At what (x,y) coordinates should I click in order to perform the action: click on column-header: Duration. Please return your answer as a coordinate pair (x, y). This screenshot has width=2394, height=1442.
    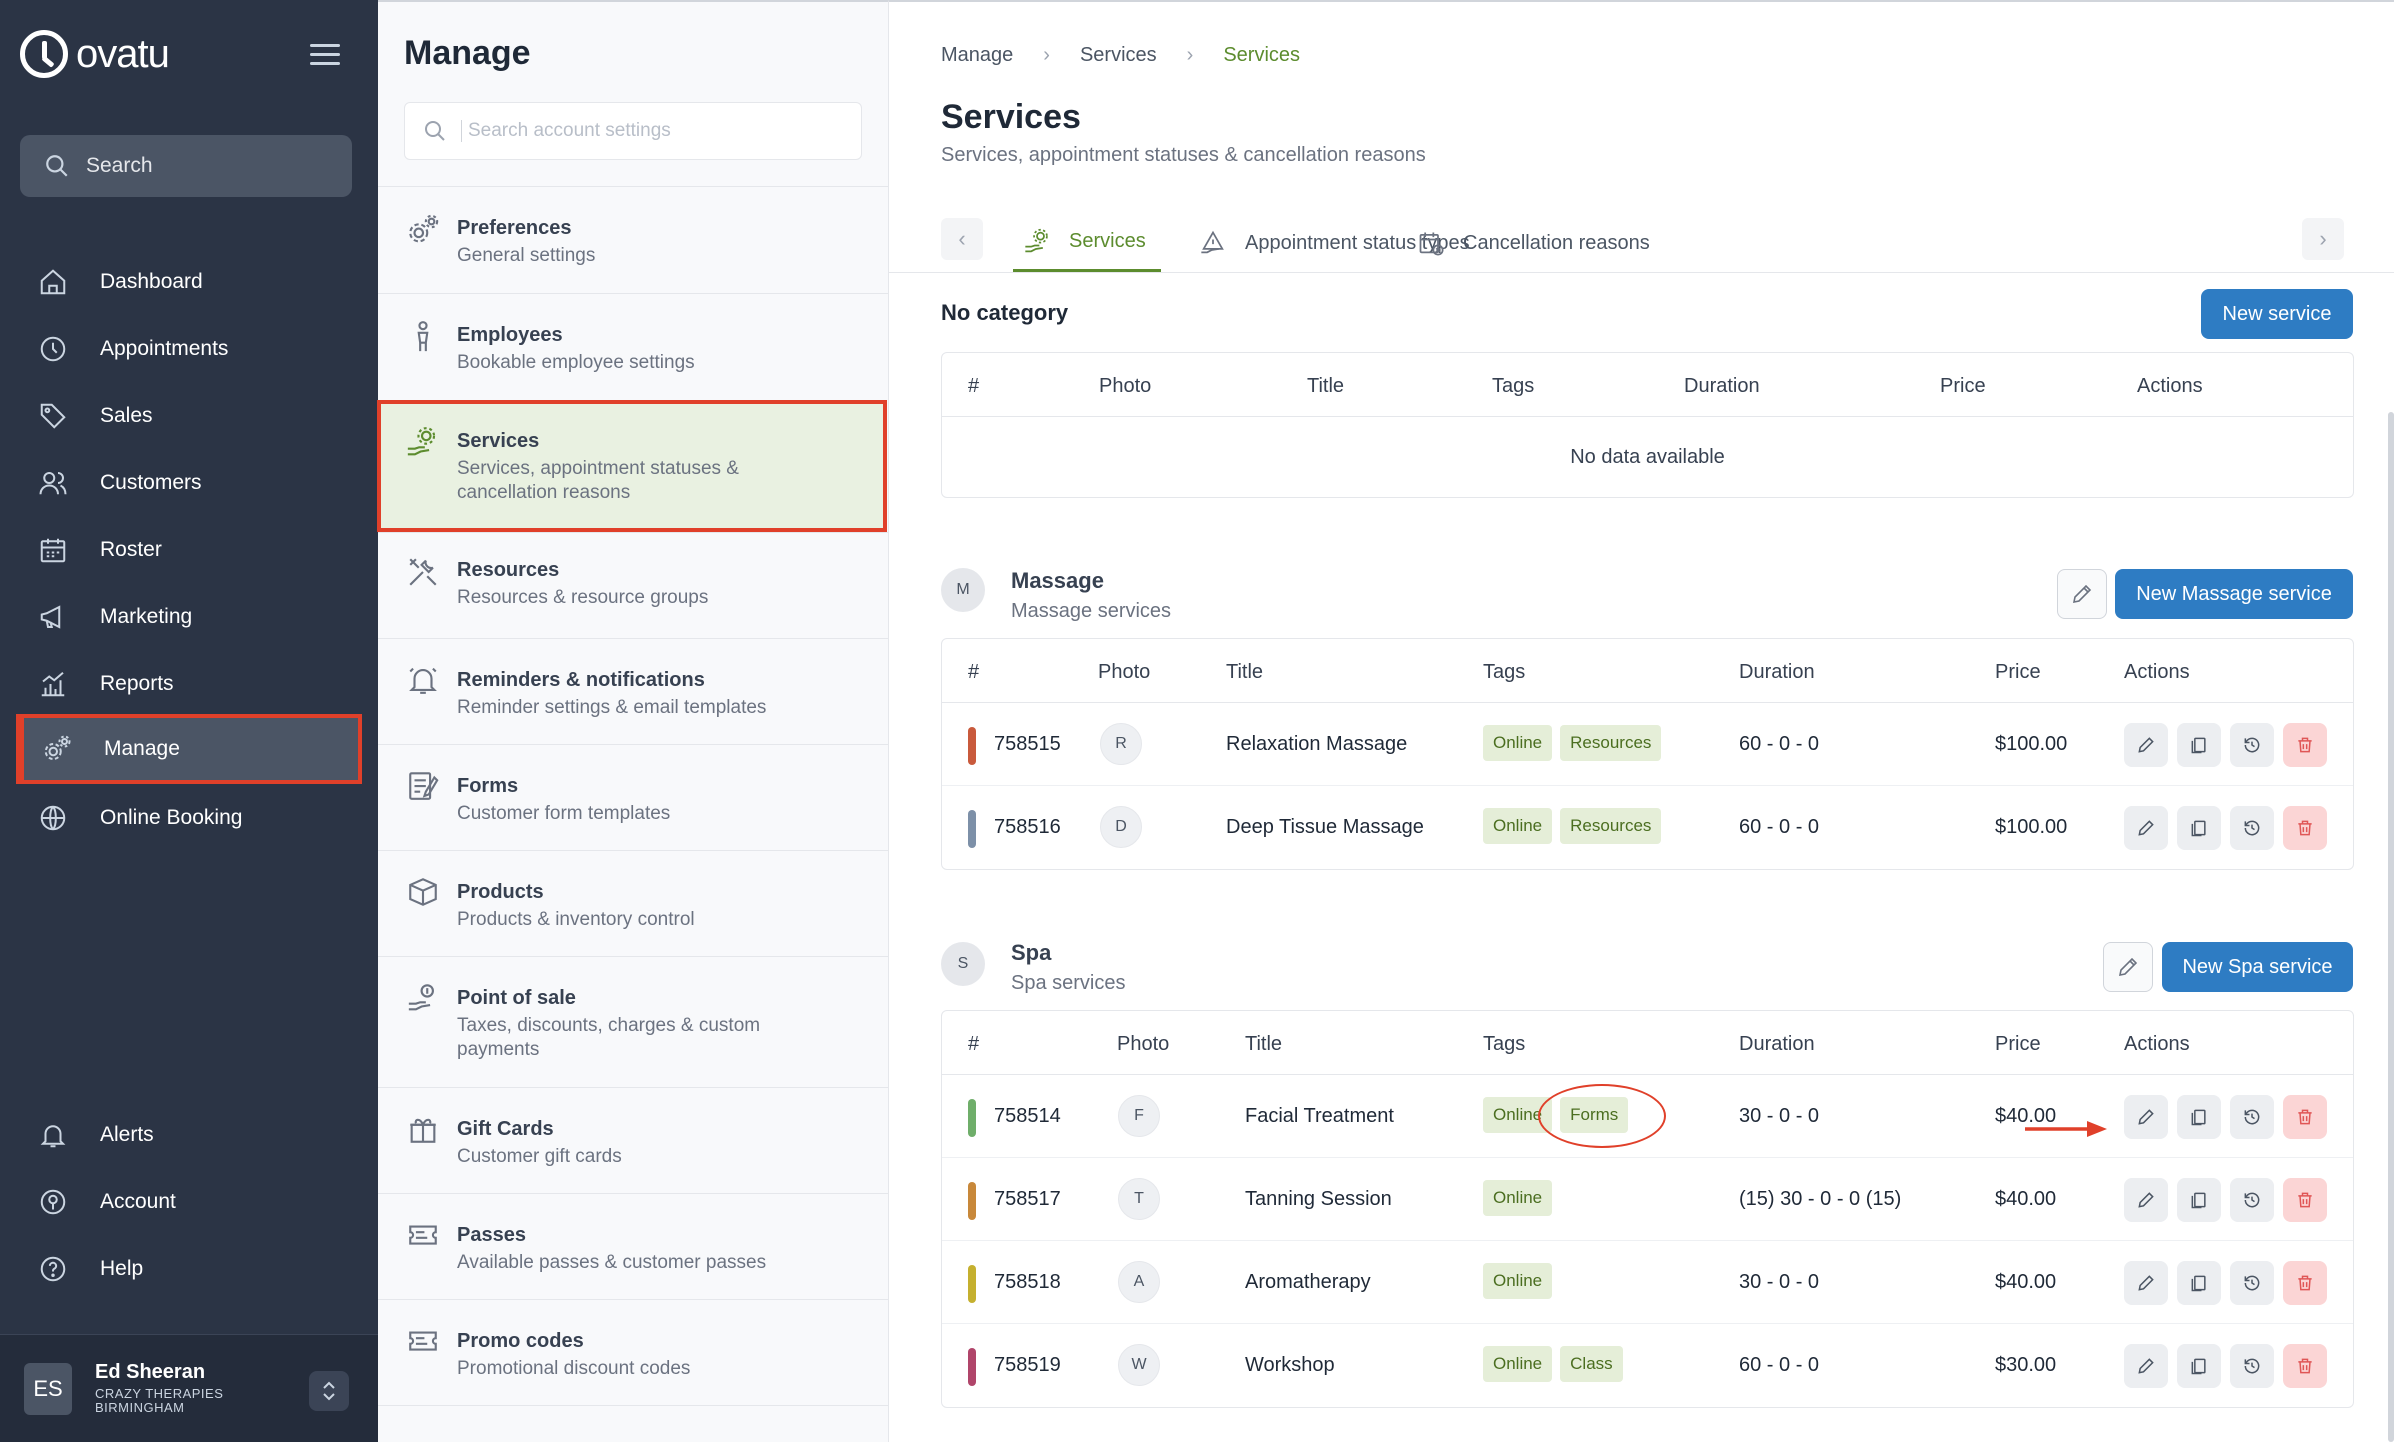
    Looking at the image, I should click on (1777, 672).